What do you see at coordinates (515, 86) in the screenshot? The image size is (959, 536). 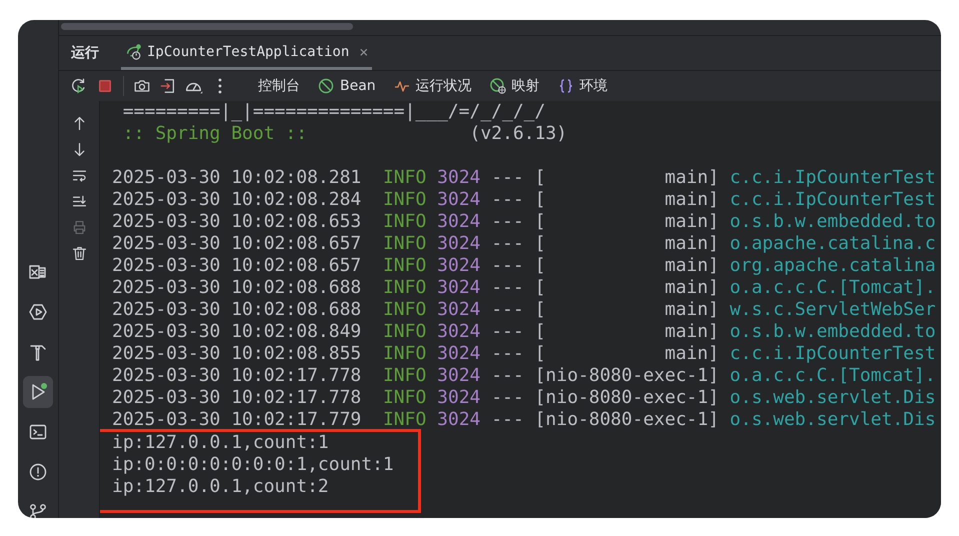 I see `view-tab: 映射` at bounding box center [515, 86].